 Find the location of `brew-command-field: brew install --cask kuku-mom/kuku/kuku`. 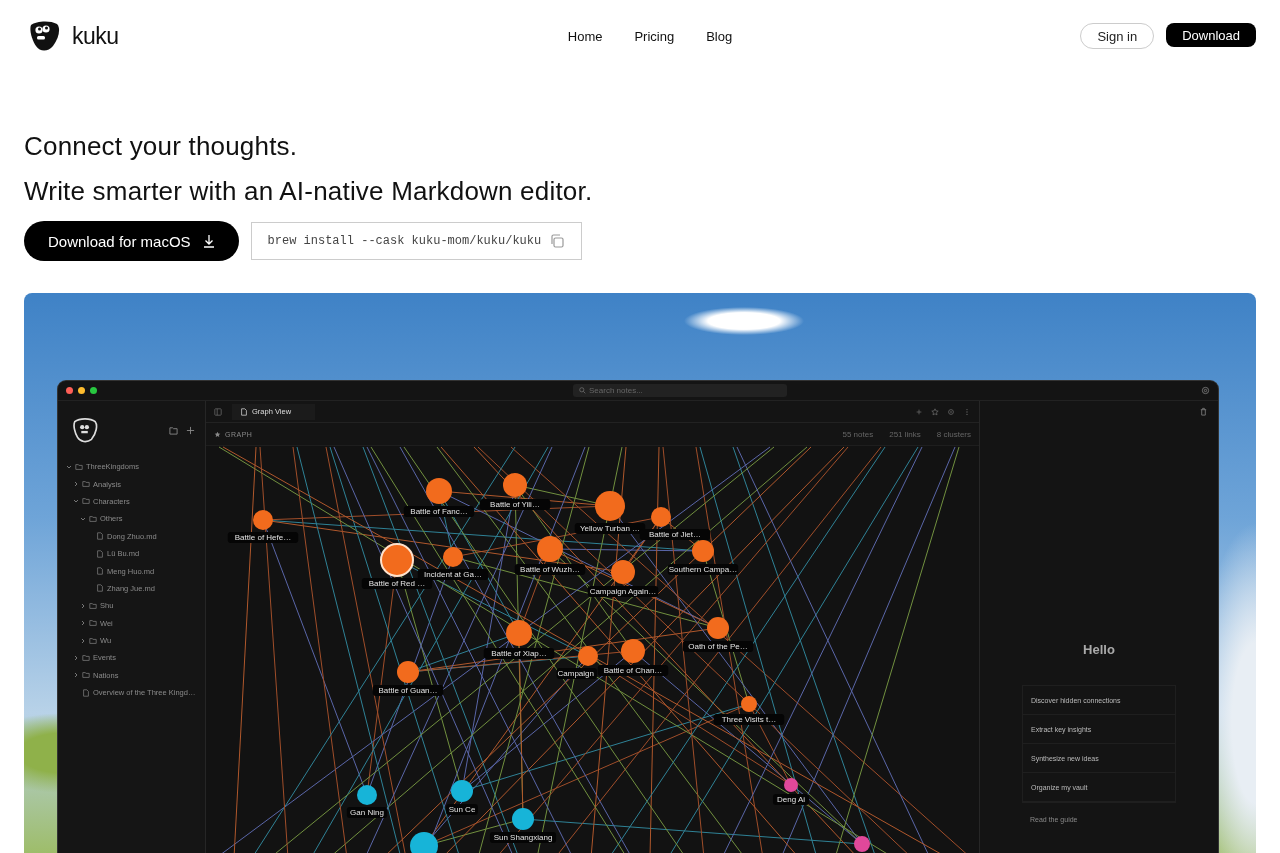

brew-command-field: brew install --cask kuku-mom/kuku/kuku is located at coordinates (416, 241).